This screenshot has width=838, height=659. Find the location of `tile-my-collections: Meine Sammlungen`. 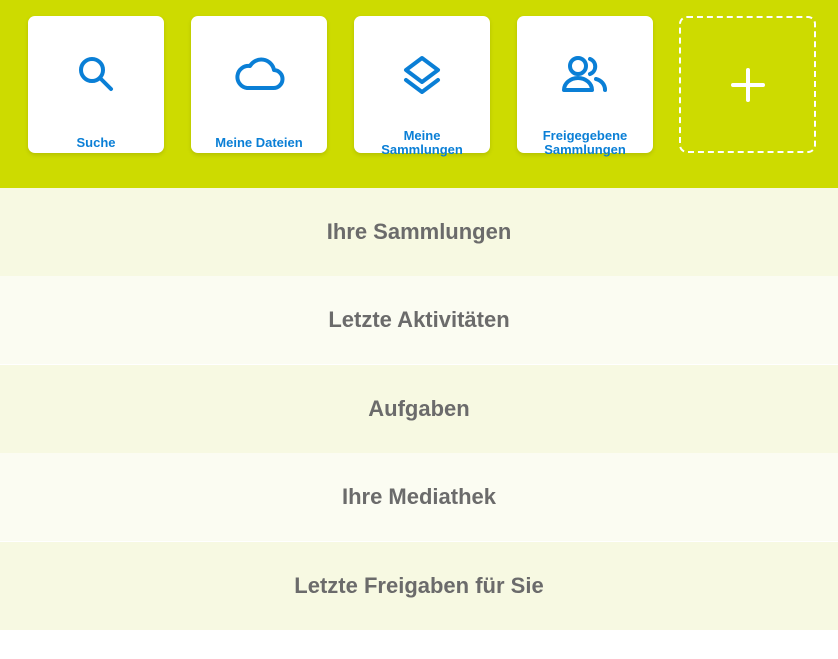

tile-my-collections: Meine Sammlungen is located at coordinates (422, 86).